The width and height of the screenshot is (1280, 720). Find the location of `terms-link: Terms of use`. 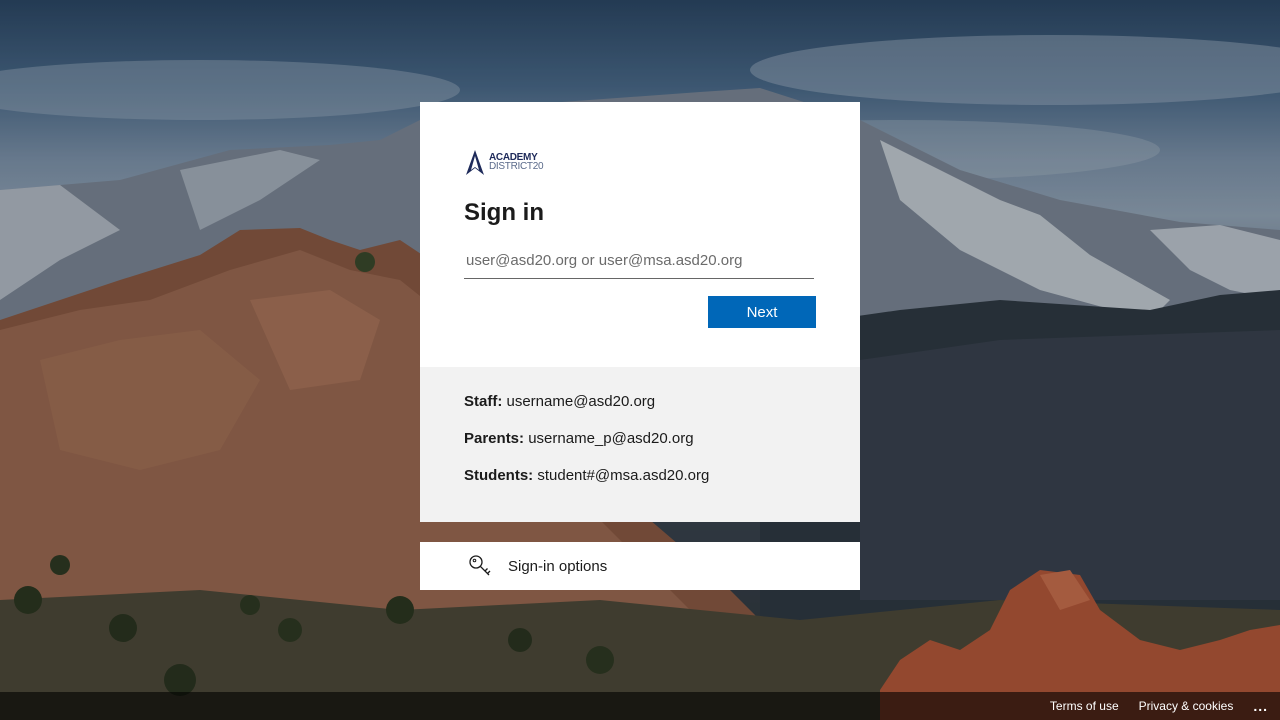

terms-link: Terms of use is located at coordinates (1084, 706).